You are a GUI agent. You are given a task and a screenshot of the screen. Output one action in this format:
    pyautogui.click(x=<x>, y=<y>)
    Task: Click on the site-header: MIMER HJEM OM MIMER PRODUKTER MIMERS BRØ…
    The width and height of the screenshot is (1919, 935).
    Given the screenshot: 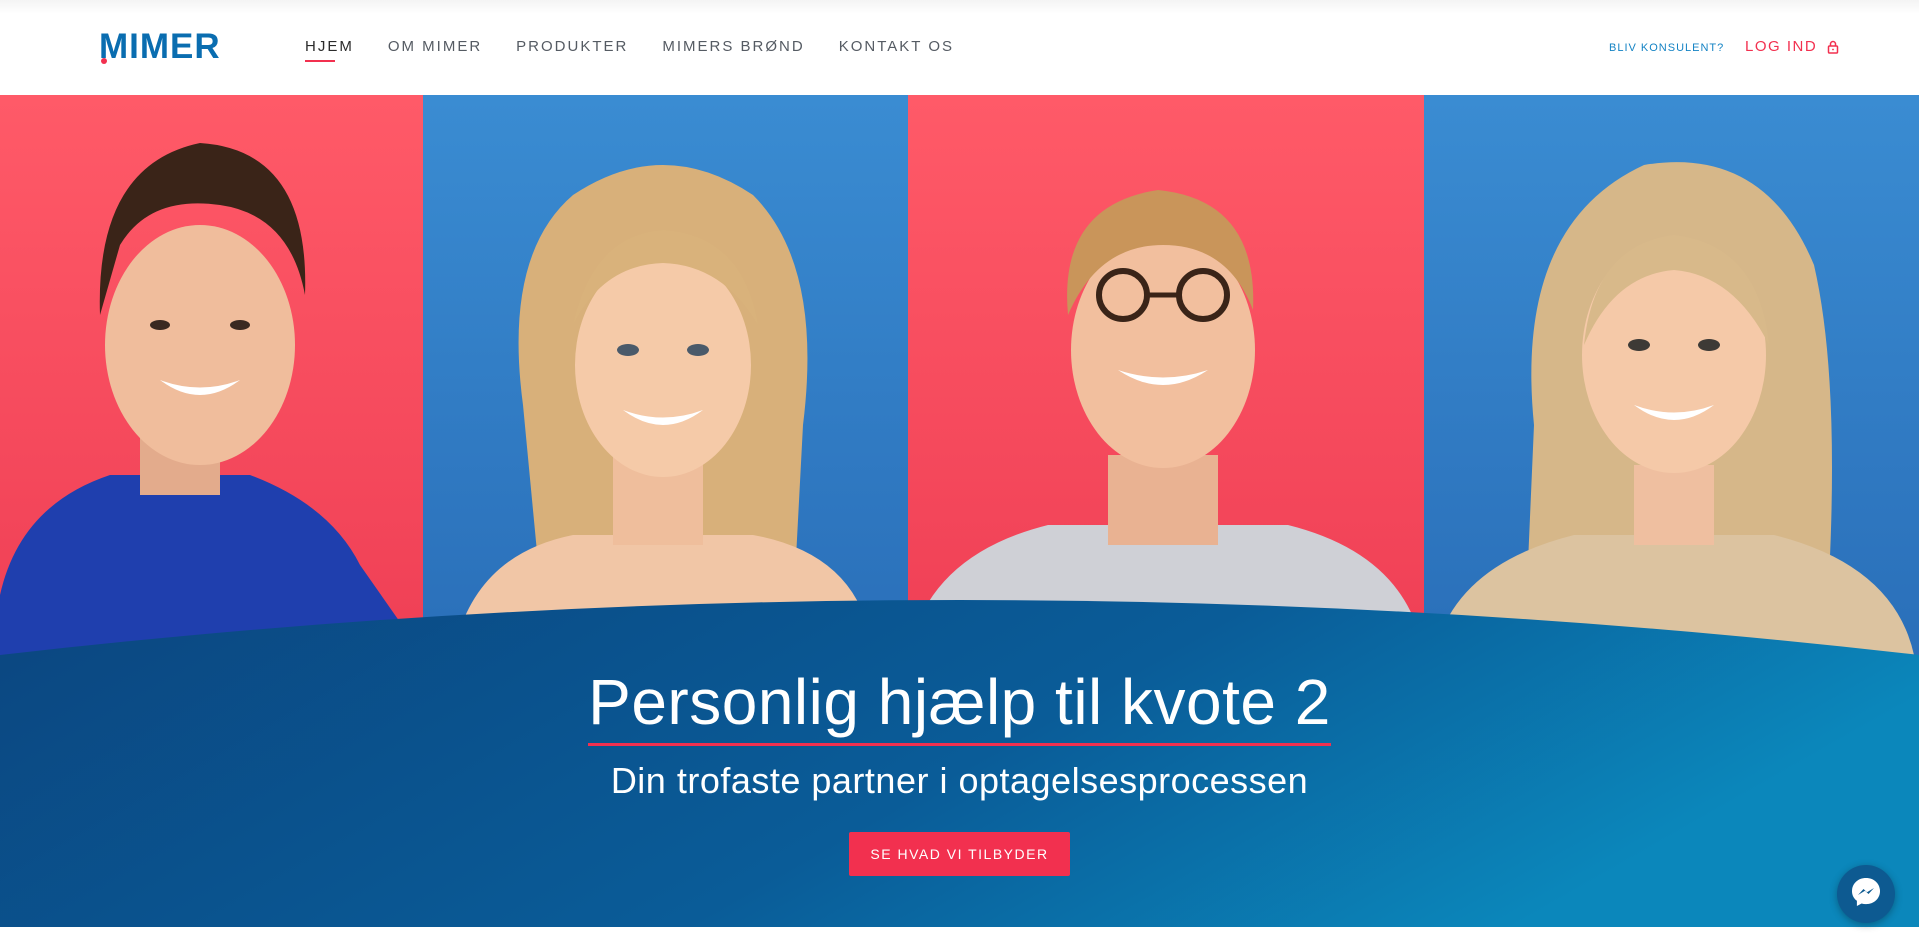 What is the action you would take?
    pyautogui.click(x=959, y=48)
    